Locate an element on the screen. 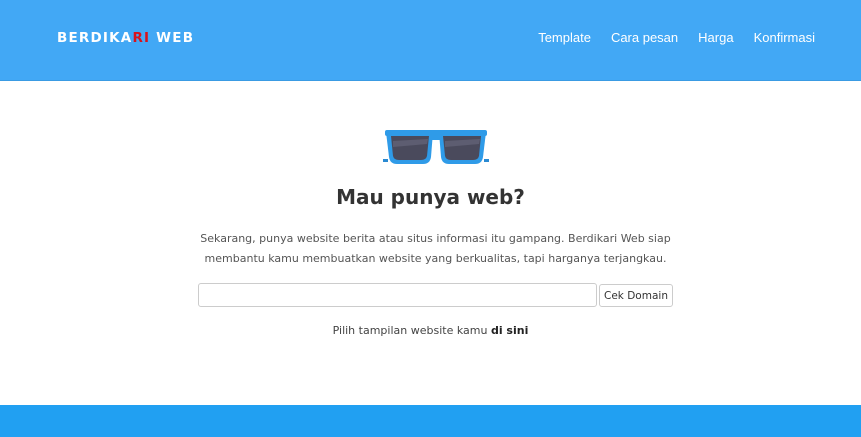  domain-input is located at coordinates (397, 295).